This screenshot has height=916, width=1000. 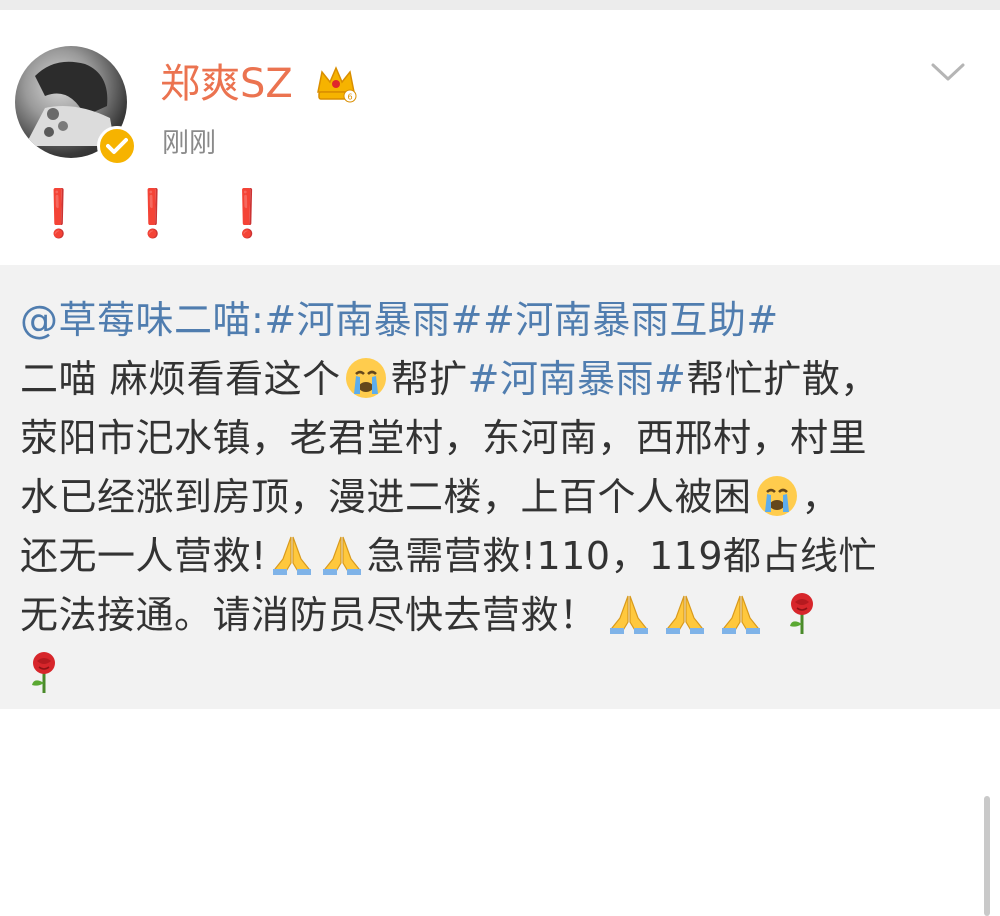 What do you see at coordinates (444, 438) in the screenshot?
I see `repost-line-3: 荥阳市汜水镇，老君堂村，东河南，西邢村，村里` at bounding box center [444, 438].